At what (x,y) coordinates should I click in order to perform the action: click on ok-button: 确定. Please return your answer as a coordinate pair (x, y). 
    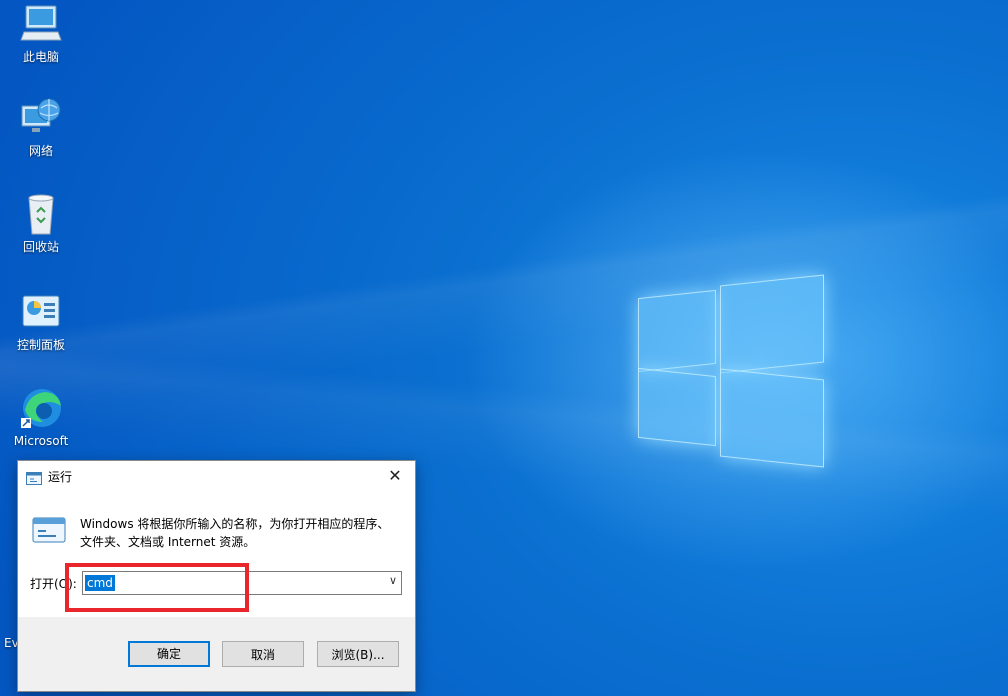
    Looking at the image, I should click on (169, 654).